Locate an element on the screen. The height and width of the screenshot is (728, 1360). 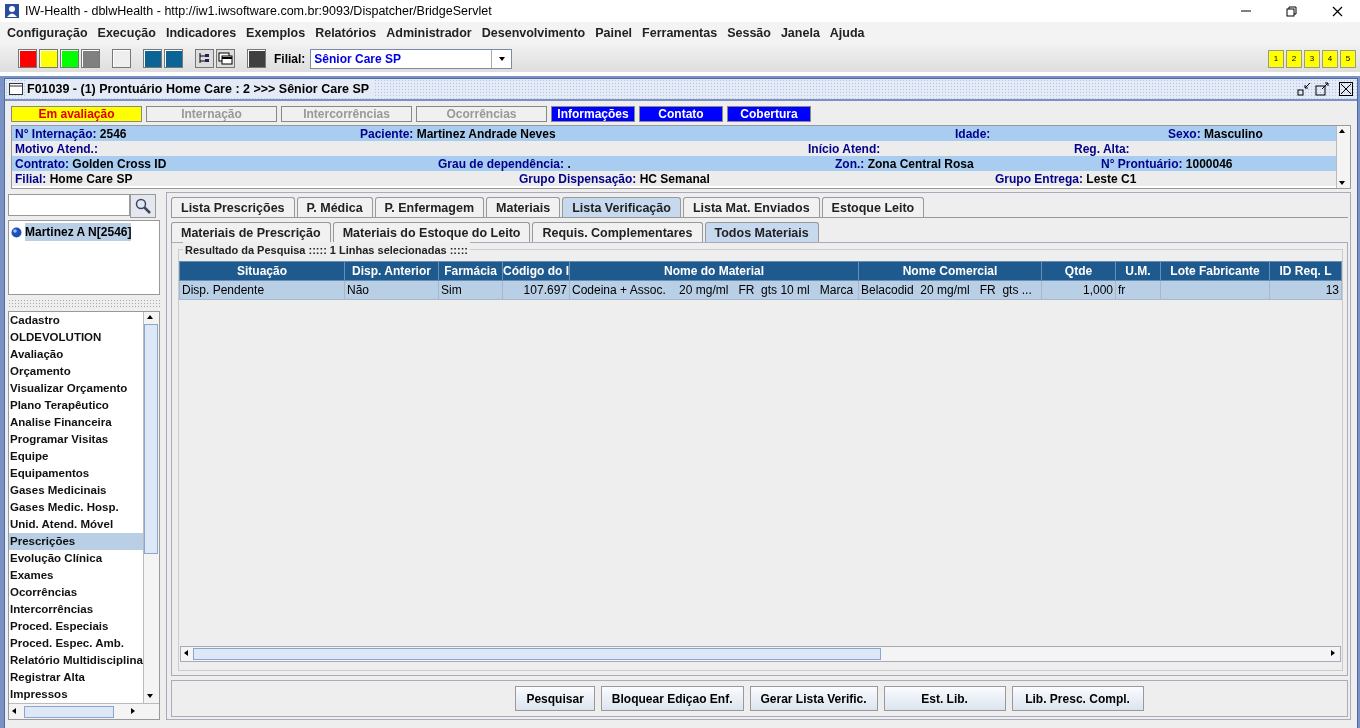
field-value: Golden Cross ID is located at coordinates (119, 163).